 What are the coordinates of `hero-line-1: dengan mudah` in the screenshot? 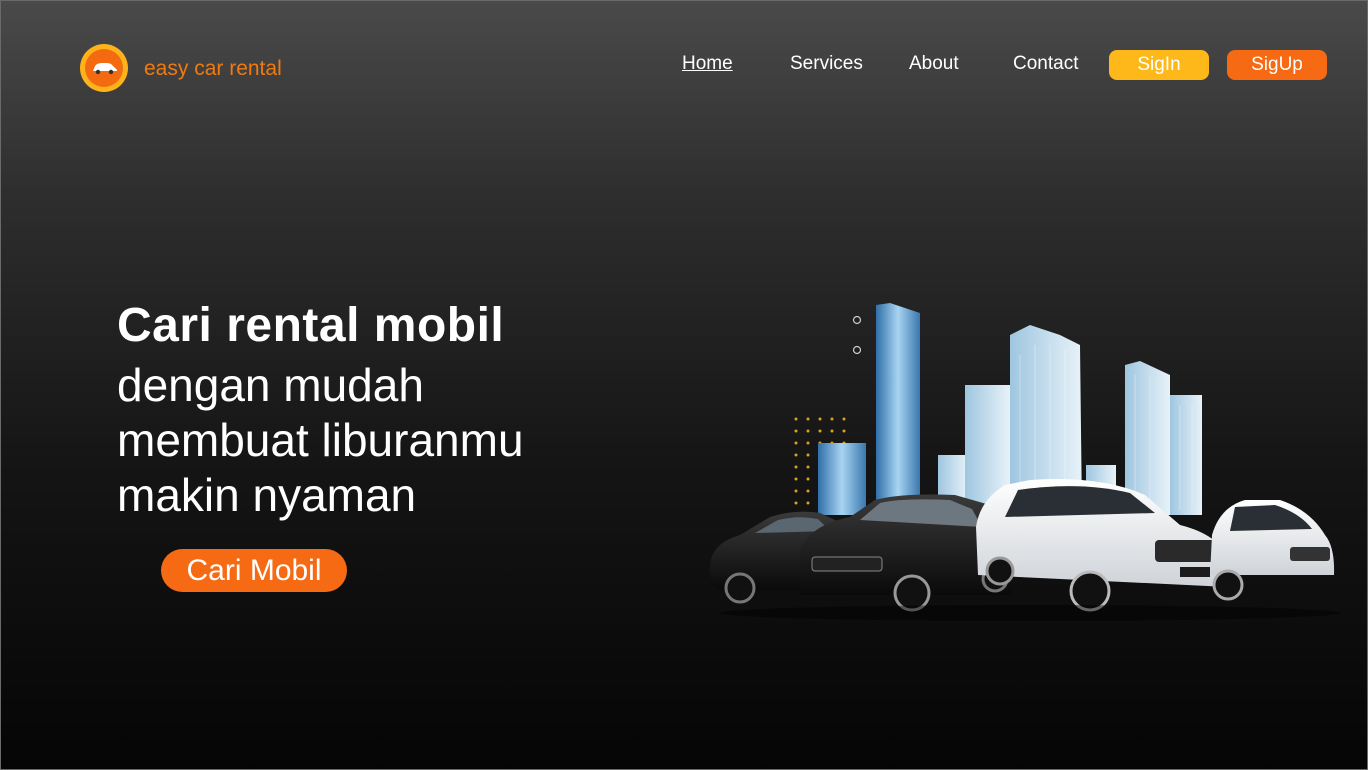 It's located at (270, 385).